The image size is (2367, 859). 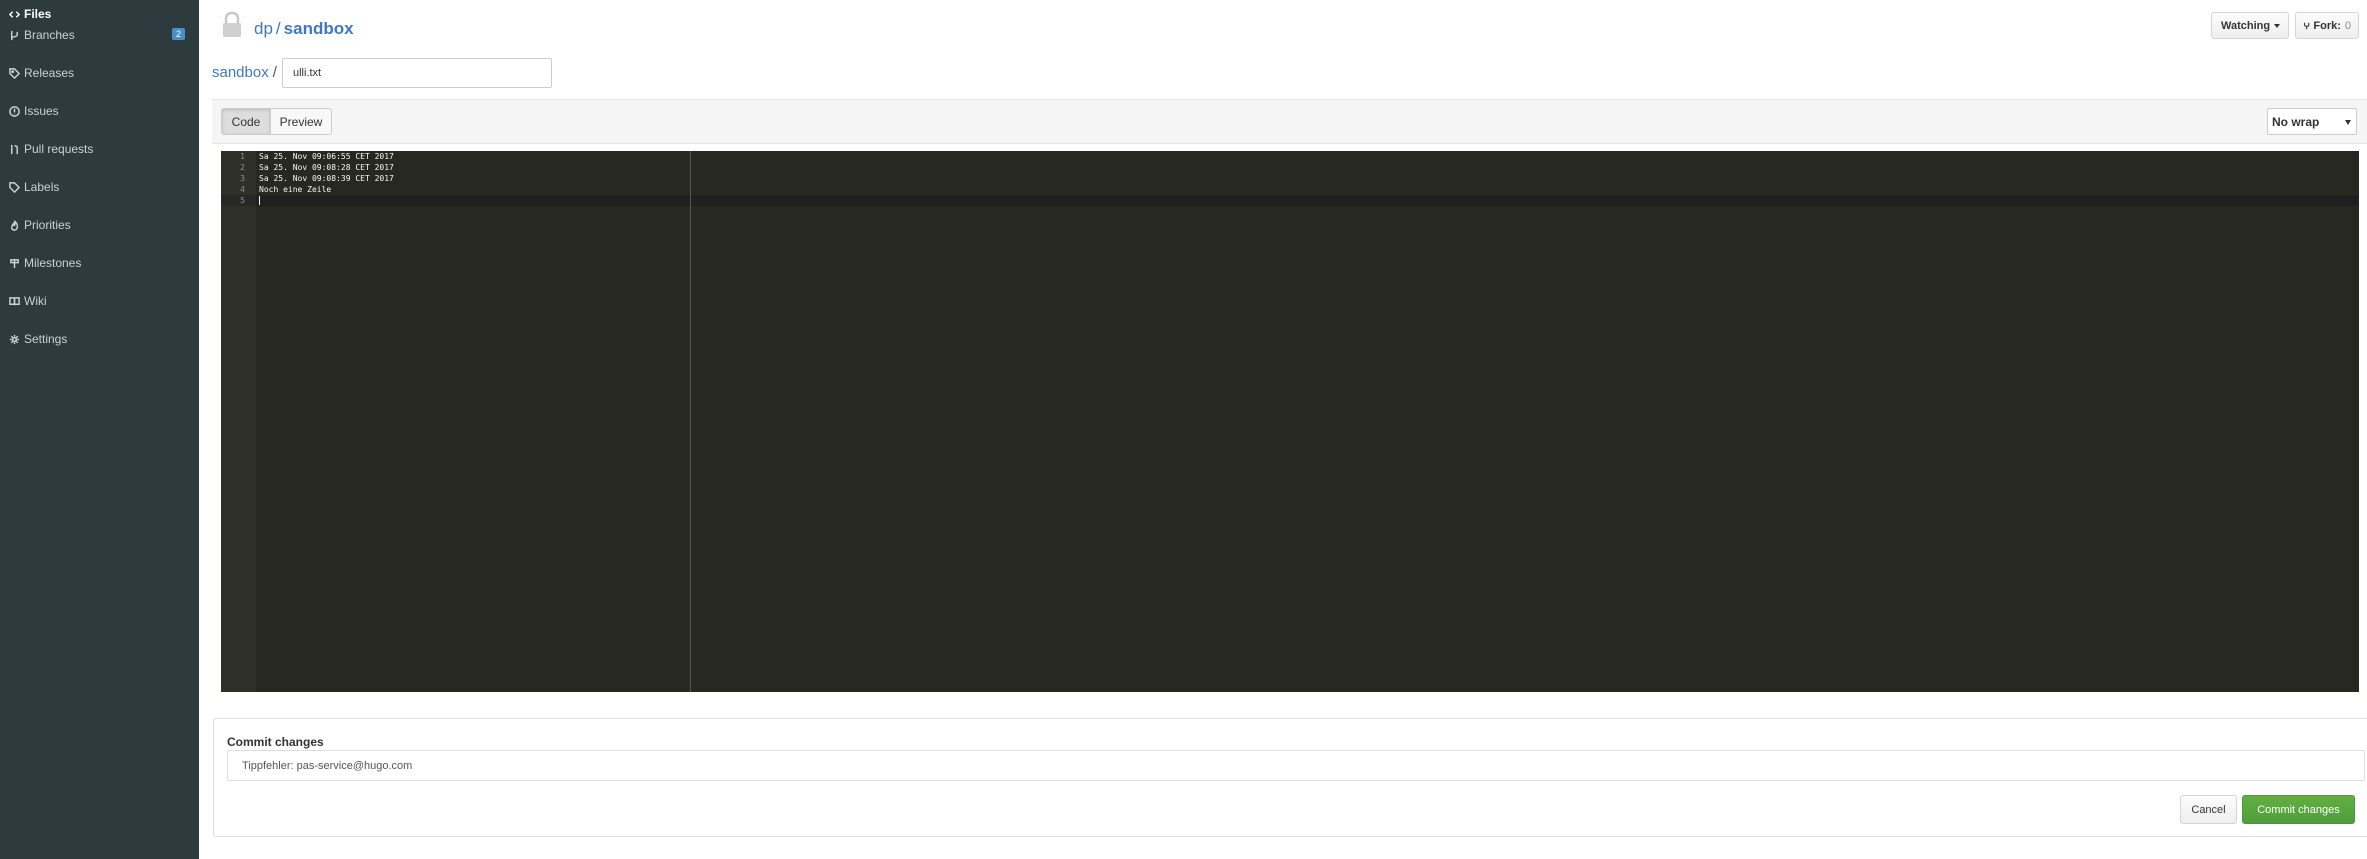 I want to click on sidebar-item-label: Wiki, so click(x=35, y=301).